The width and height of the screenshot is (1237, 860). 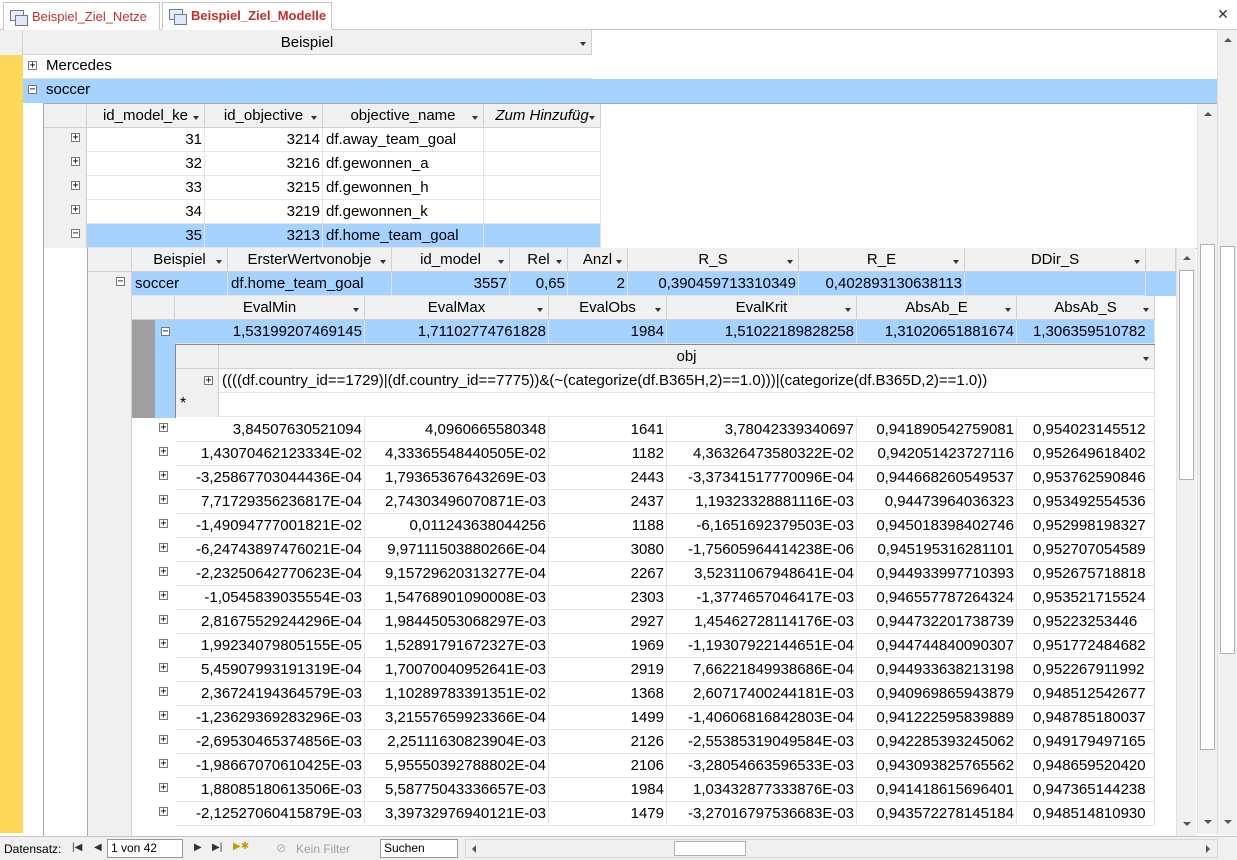 I want to click on cell-evalmin: 5,45907993191319E-04, so click(x=270, y=670).